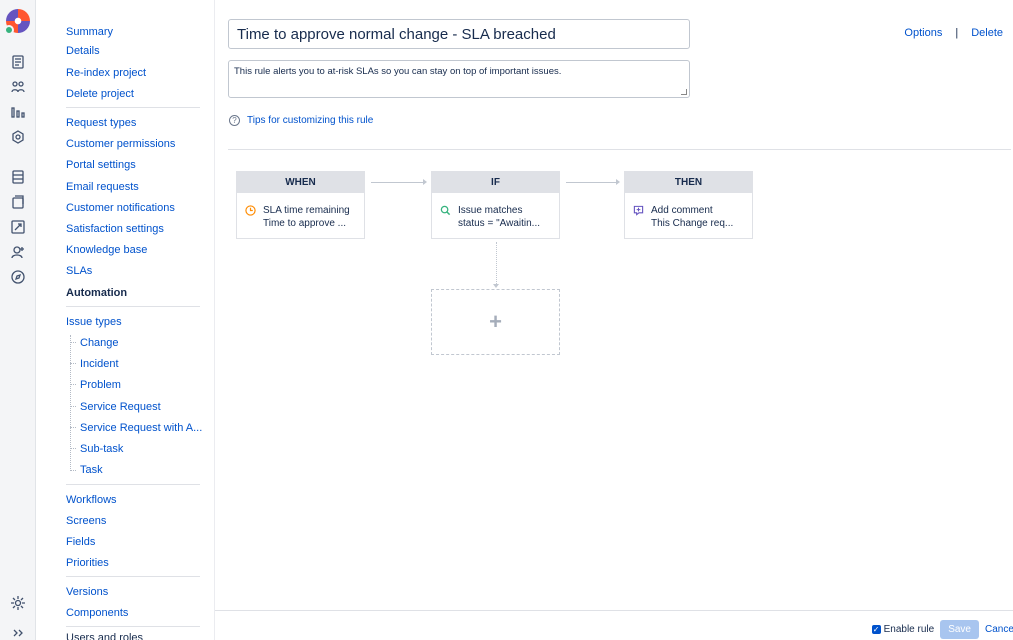 The width and height of the screenshot is (1013, 640). What do you see at coordinates (106, 73) in the screenshot?
I see `sidebar-item-reindex: Re-index project` at bounding box center [106, 73].